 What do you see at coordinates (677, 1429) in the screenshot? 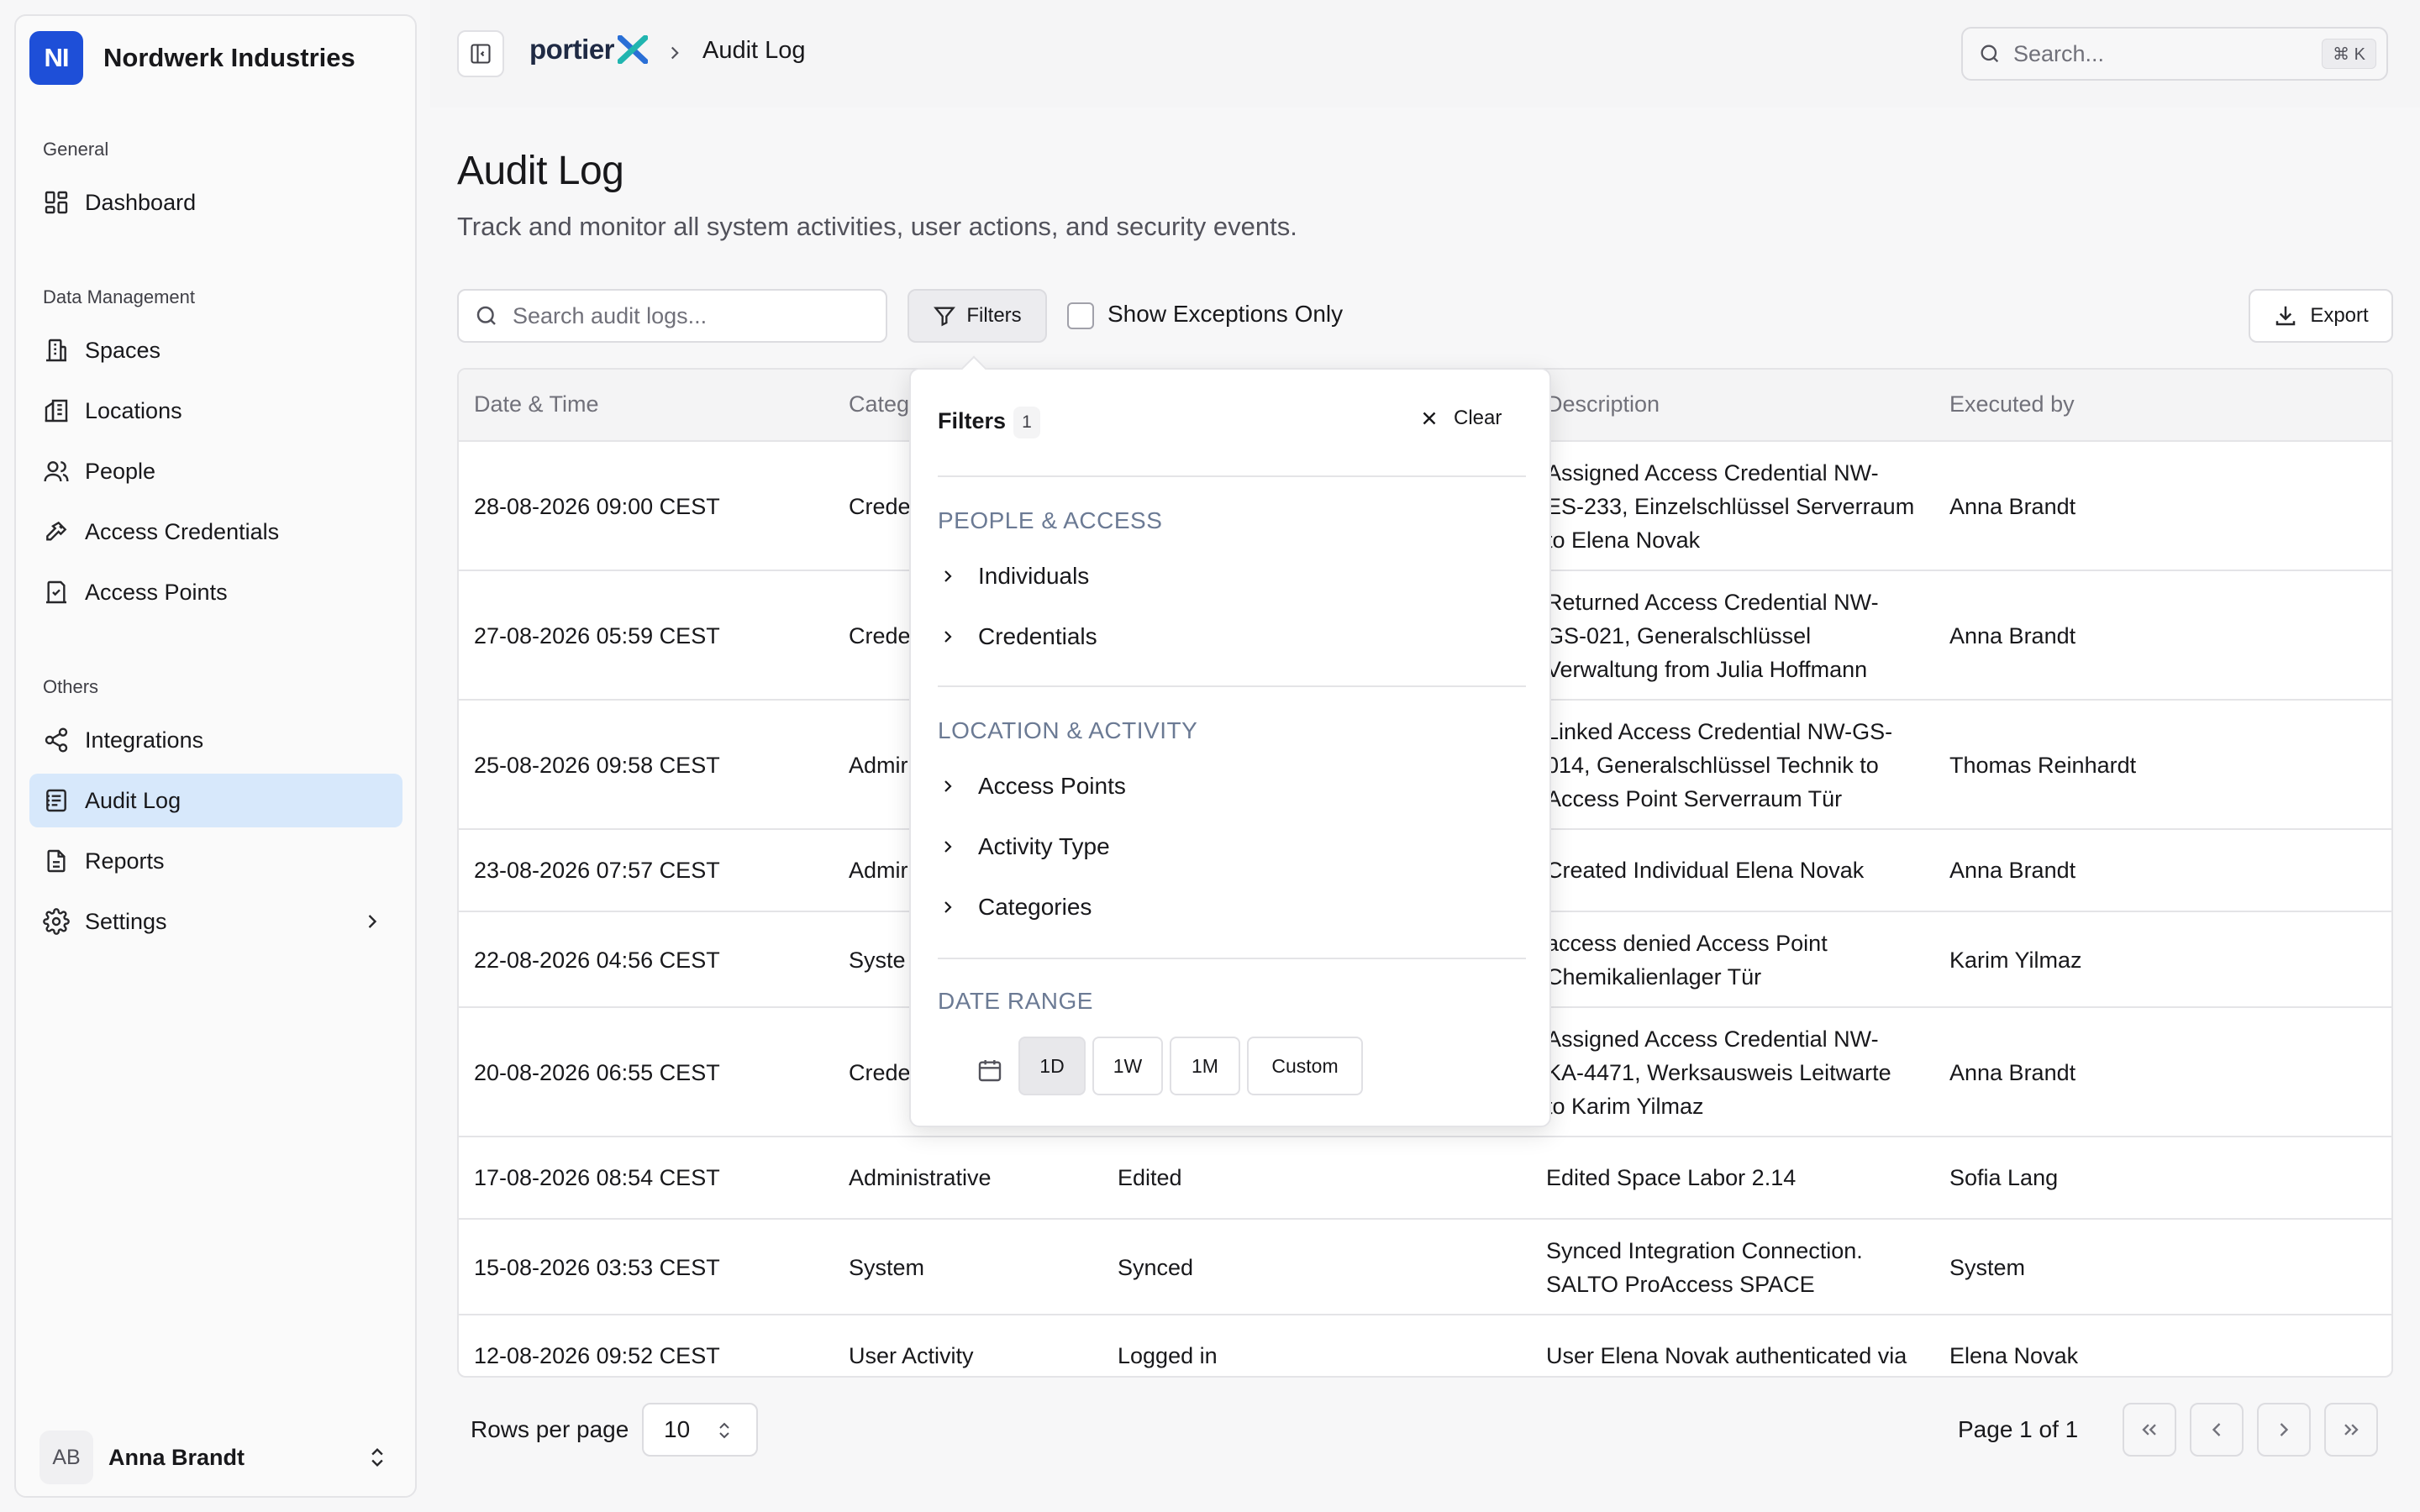
I see `rows-per-page-value: 10` at bounding box center [677, 1429].